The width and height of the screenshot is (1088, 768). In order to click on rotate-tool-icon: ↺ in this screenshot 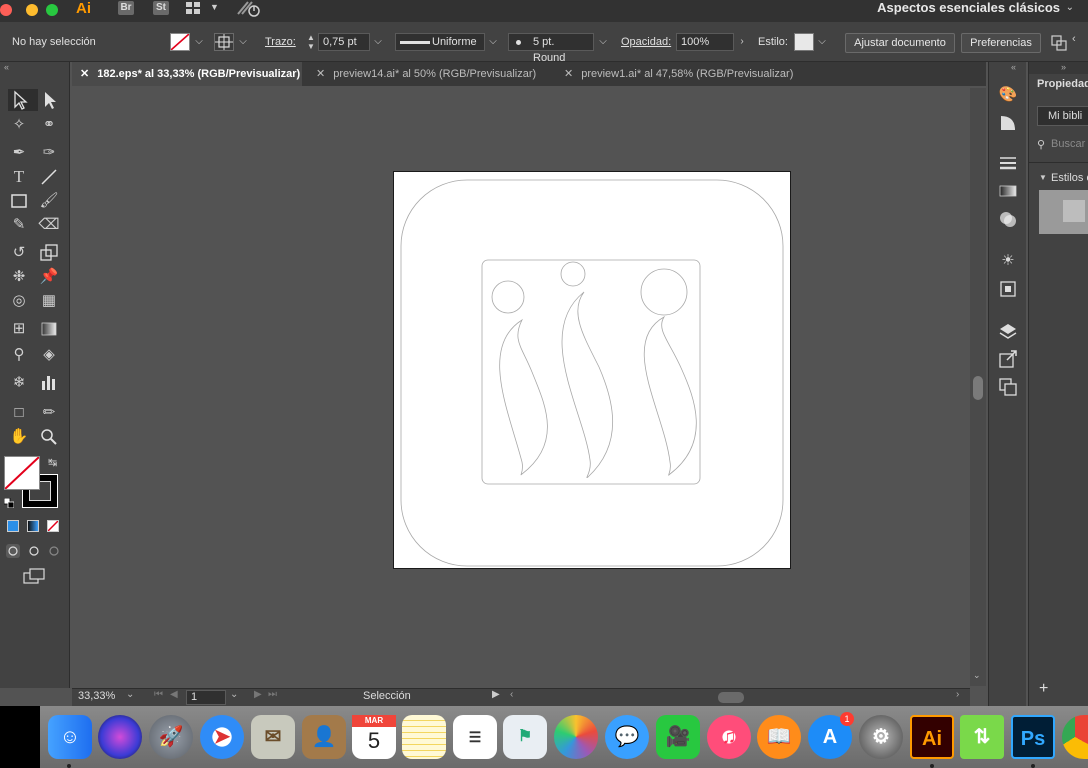, I will do `click(19, 253)`.